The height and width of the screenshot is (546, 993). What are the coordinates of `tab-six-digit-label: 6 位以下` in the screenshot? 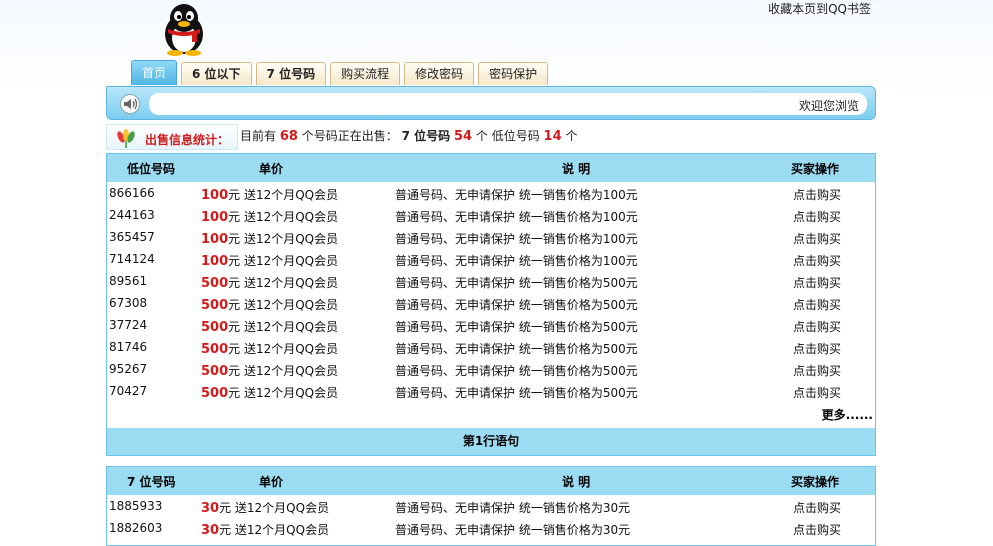 It's located at (216, 74).